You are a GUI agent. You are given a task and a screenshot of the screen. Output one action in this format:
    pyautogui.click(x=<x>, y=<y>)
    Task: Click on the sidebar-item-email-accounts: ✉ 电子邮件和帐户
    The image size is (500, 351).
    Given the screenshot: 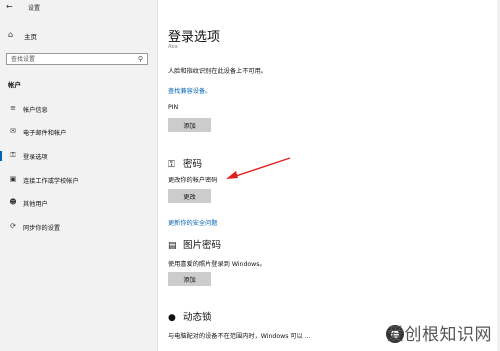 What is the action you would take?
    pyautogui.click(x=78, y=132)
    